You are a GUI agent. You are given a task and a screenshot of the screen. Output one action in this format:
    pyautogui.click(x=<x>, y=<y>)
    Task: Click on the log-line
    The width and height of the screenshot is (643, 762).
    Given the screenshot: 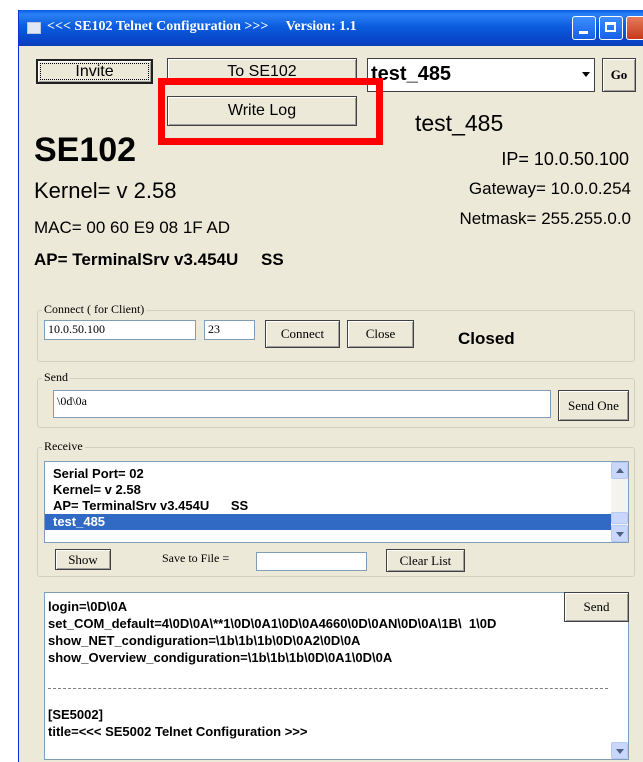 What is the action you would take?
    pyautogui.click(x=328, y=697)
    